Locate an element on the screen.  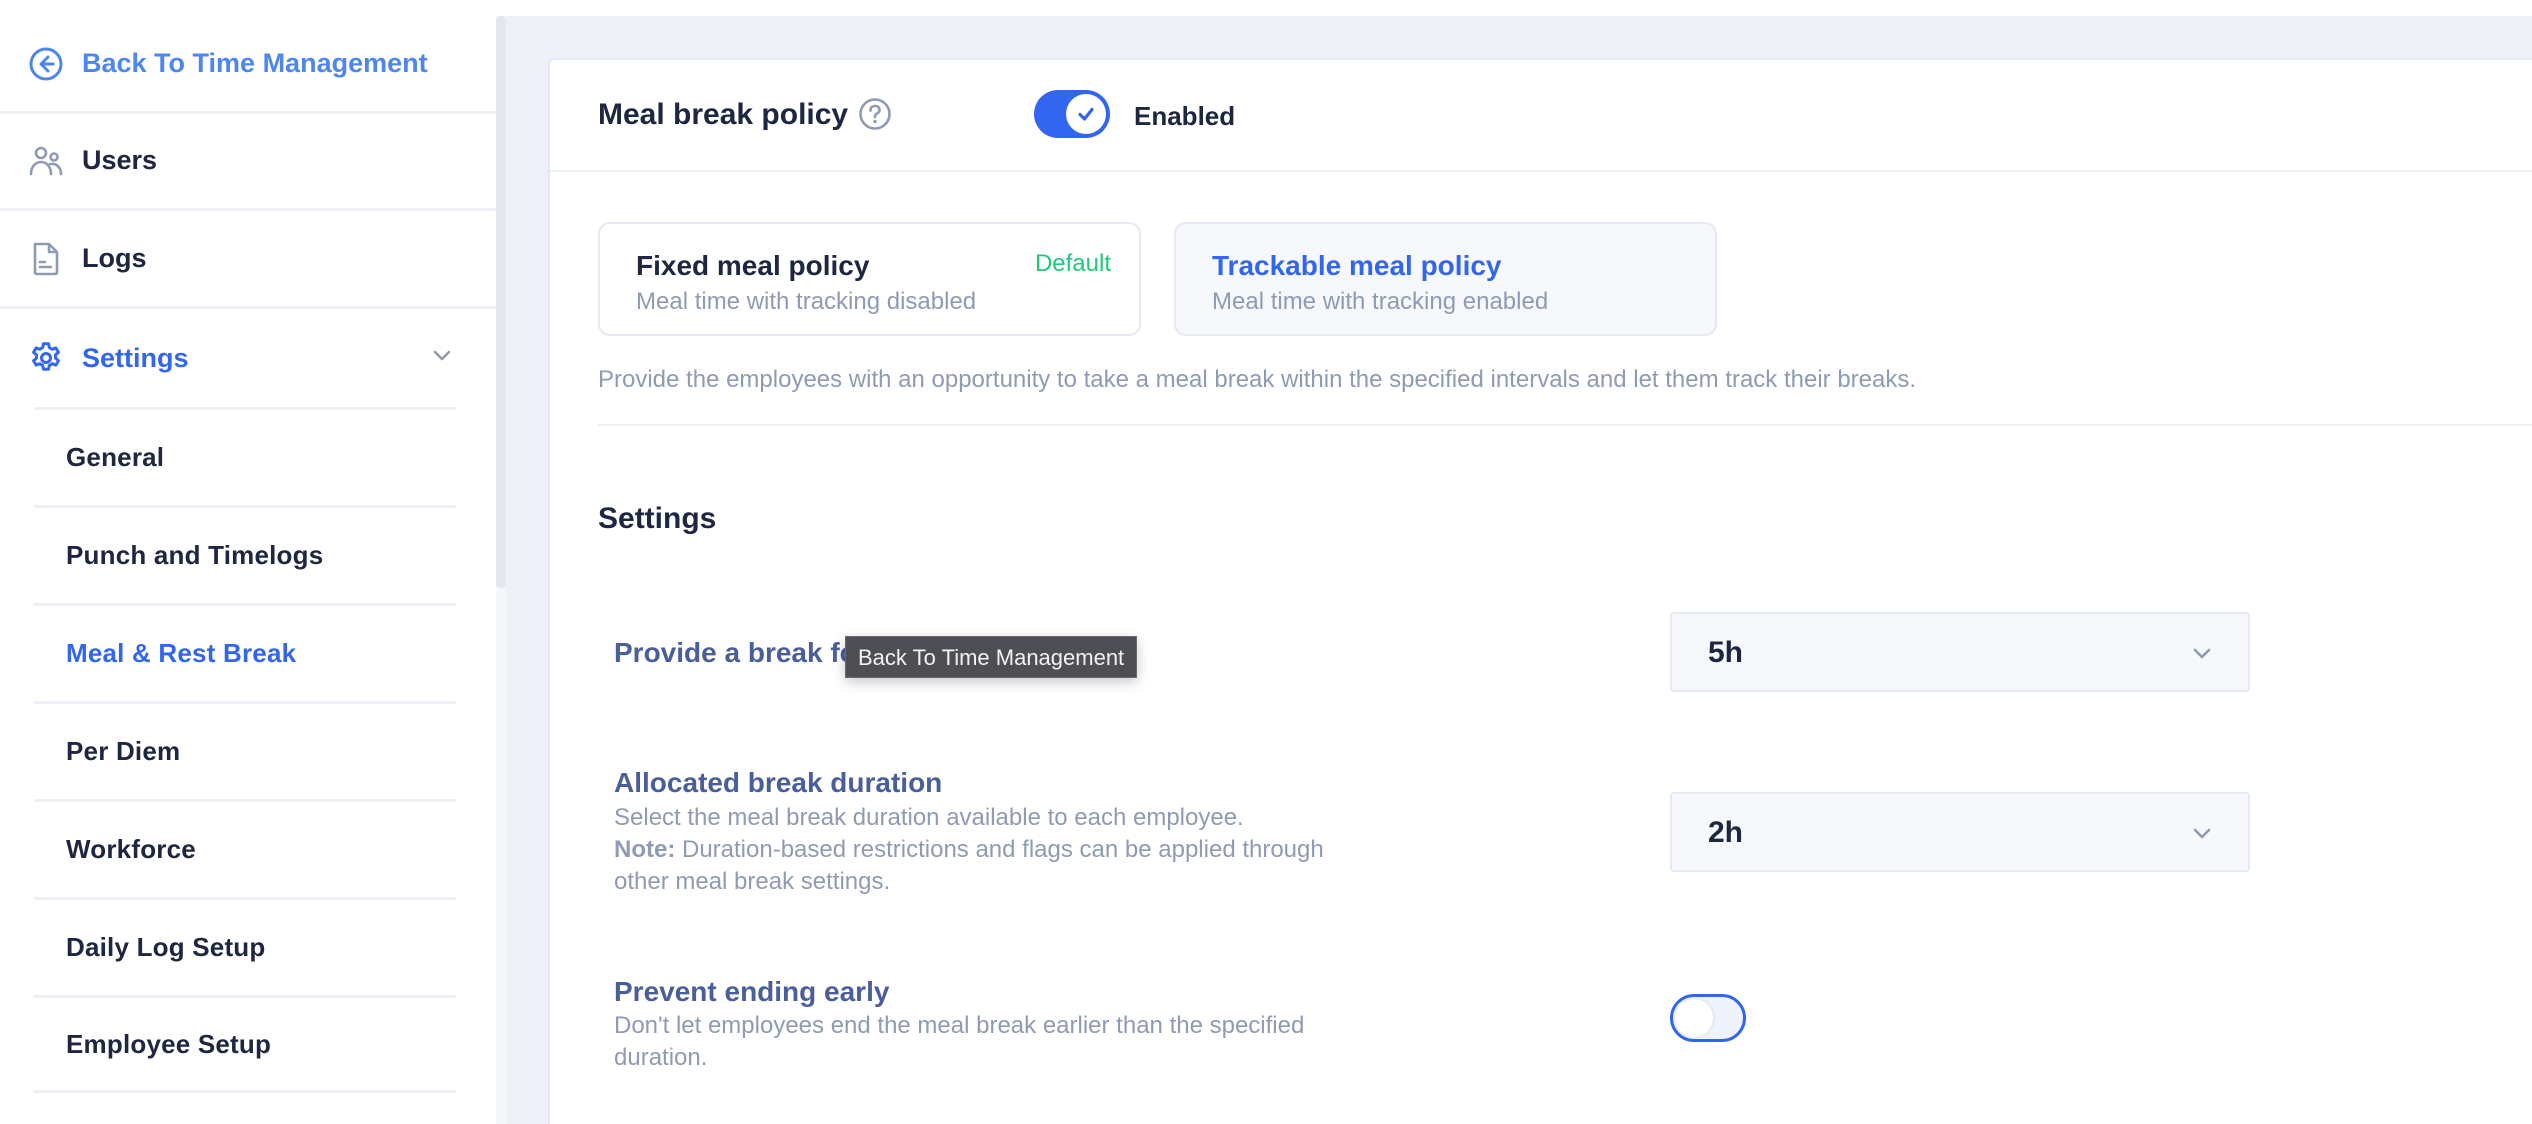
settings-heading: Settings is located at coordinates (657, 518).